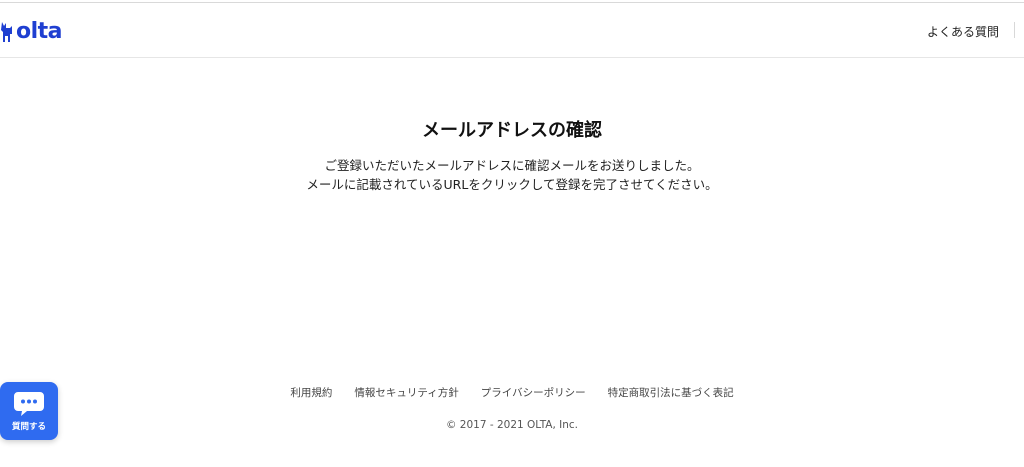 The image size is (1024, 467). I want to click on chat-bubble-icon, so click(29, 404).